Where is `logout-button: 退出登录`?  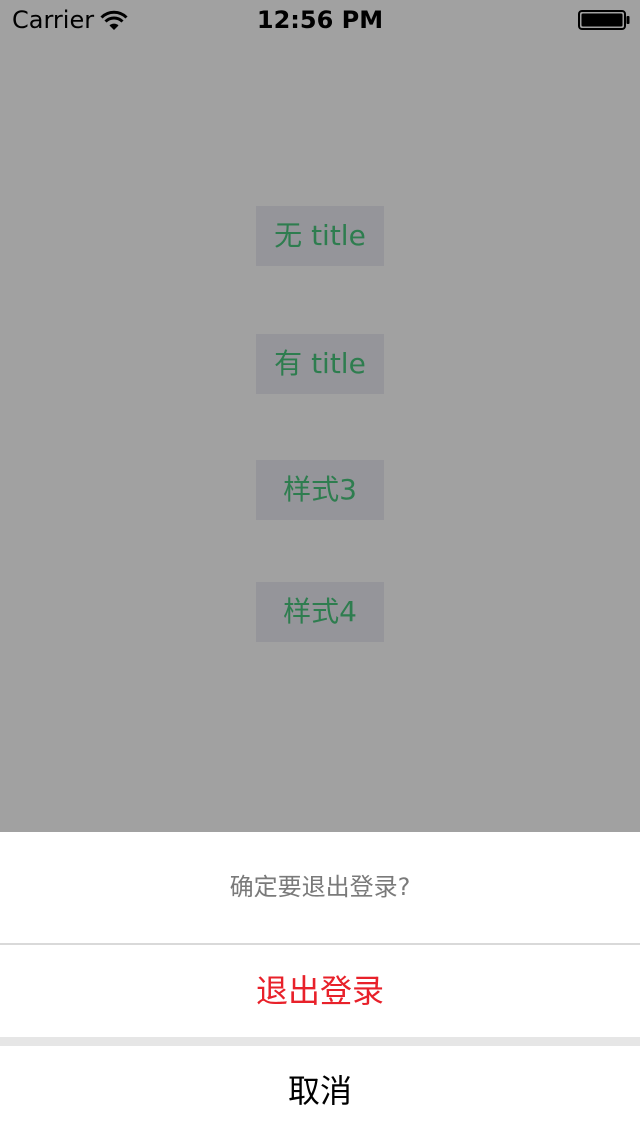 logout-button: 退出登录 is located at coordinates (320, 991).